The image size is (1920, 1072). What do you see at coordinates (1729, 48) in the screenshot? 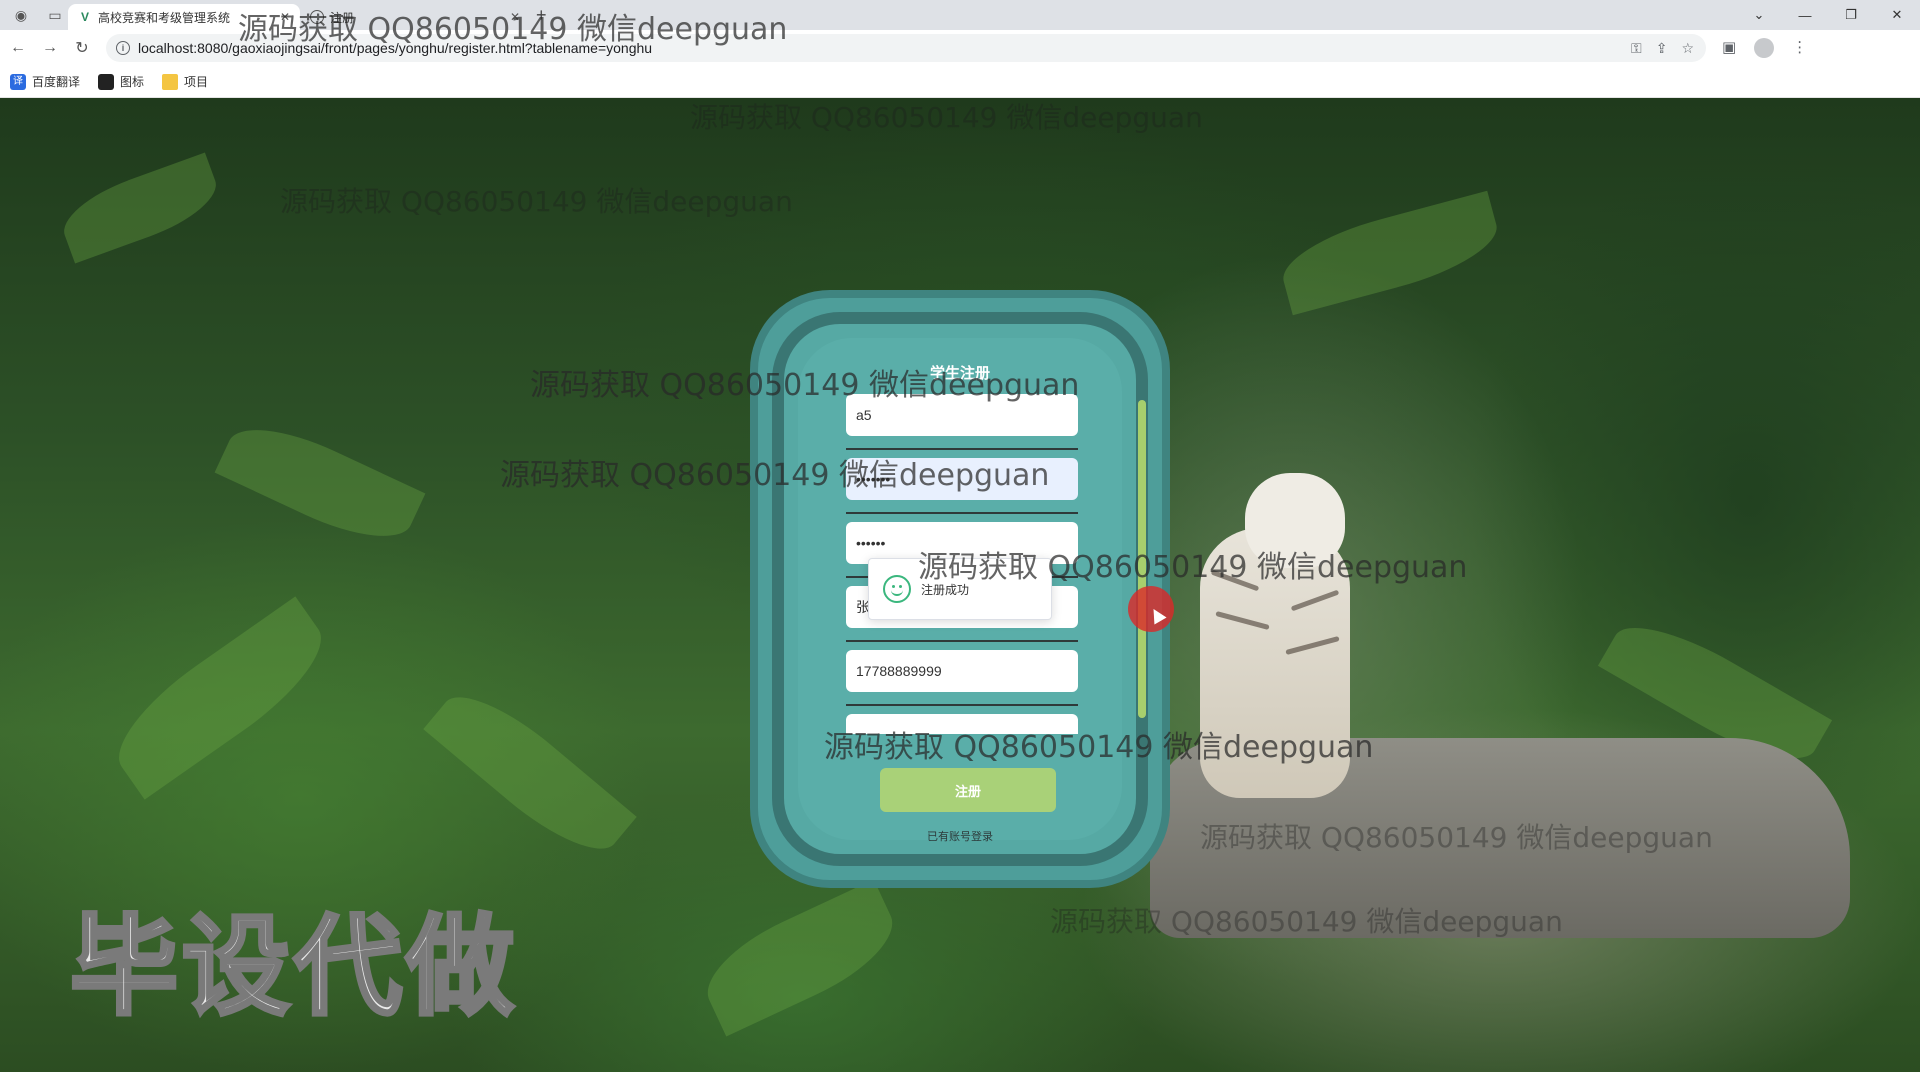
I see `side-panel-icon: ▣` at bounding box center [1729, 48].